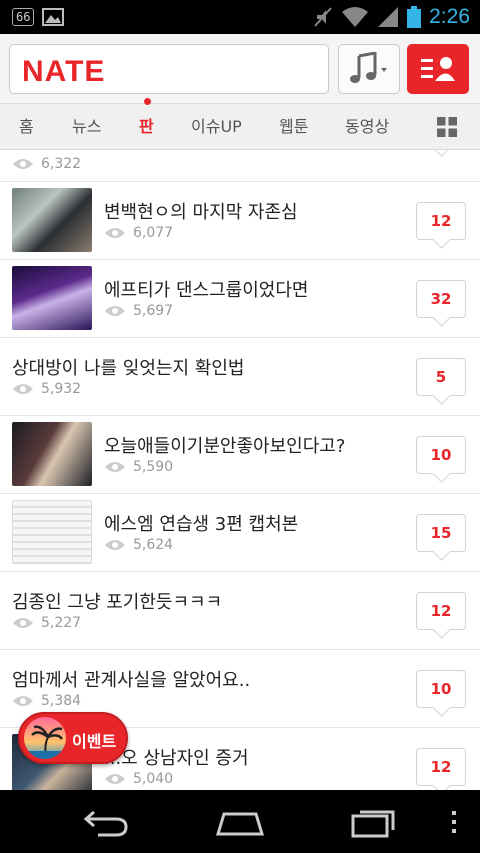  What do you see at coordinates (138, 233) in the screenshot?
I see `view-count: 6,077` at bounding box center [138, 233].